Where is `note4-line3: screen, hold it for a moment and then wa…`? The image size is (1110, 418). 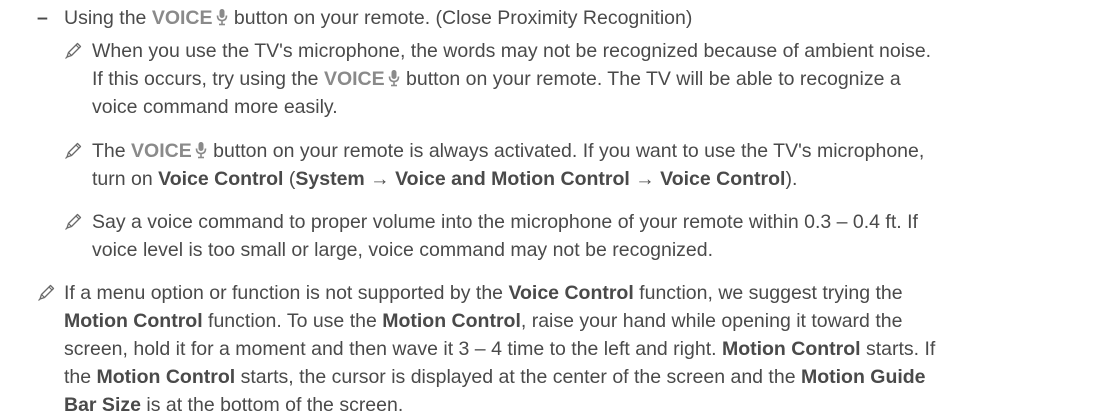 note4-line3: screen, hold it for a moment and then wa… is located at coordinates (500, 349).